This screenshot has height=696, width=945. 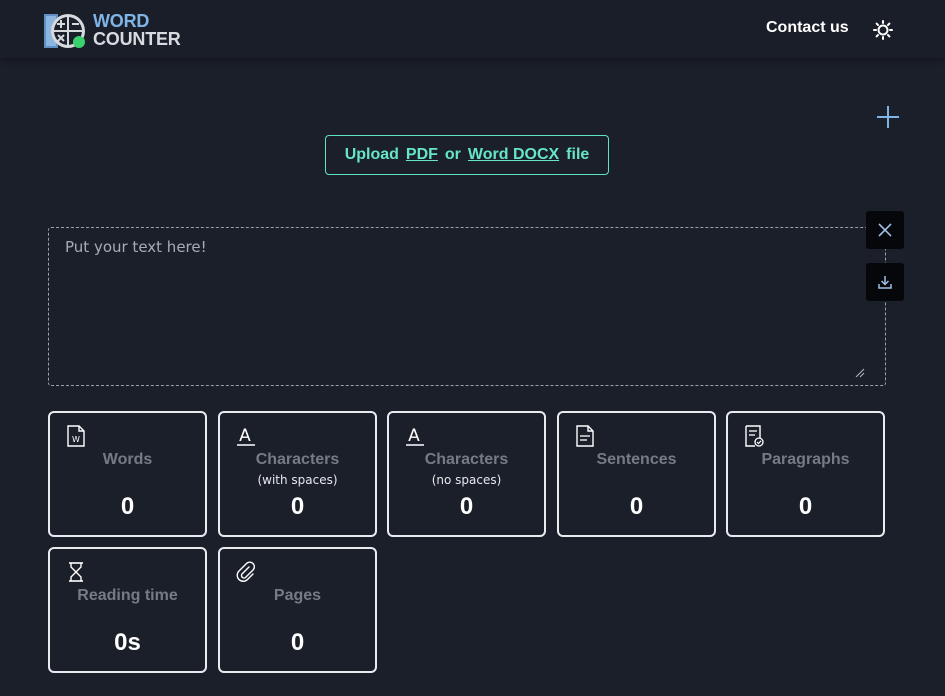 I want to click on header: WORD COUNTER Contact us, so click(x=472, y=29).